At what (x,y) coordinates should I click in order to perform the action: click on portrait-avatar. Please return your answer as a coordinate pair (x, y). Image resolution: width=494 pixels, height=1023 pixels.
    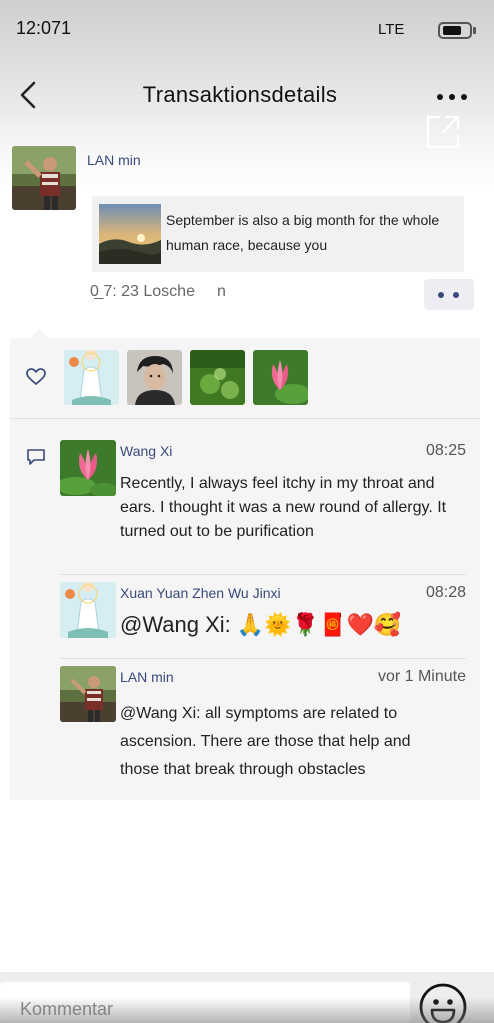
    Looking at the image, I should click on (154, 377).